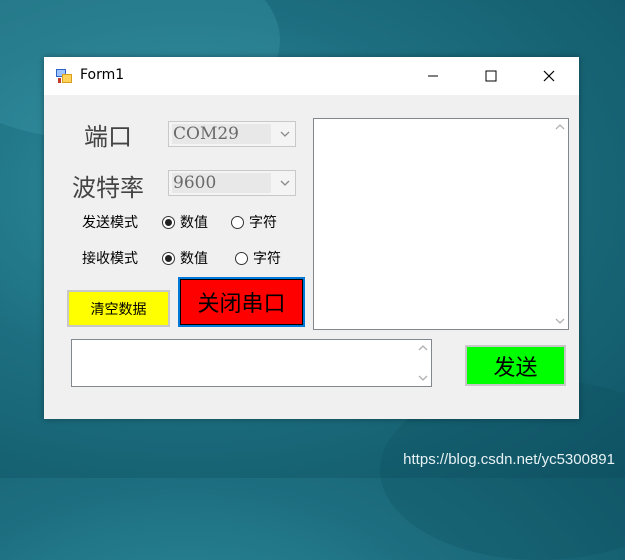 Image resolution: width=625 pixels, height=560 pixels. I want to click on send-button: 发送, so click(515, 365).